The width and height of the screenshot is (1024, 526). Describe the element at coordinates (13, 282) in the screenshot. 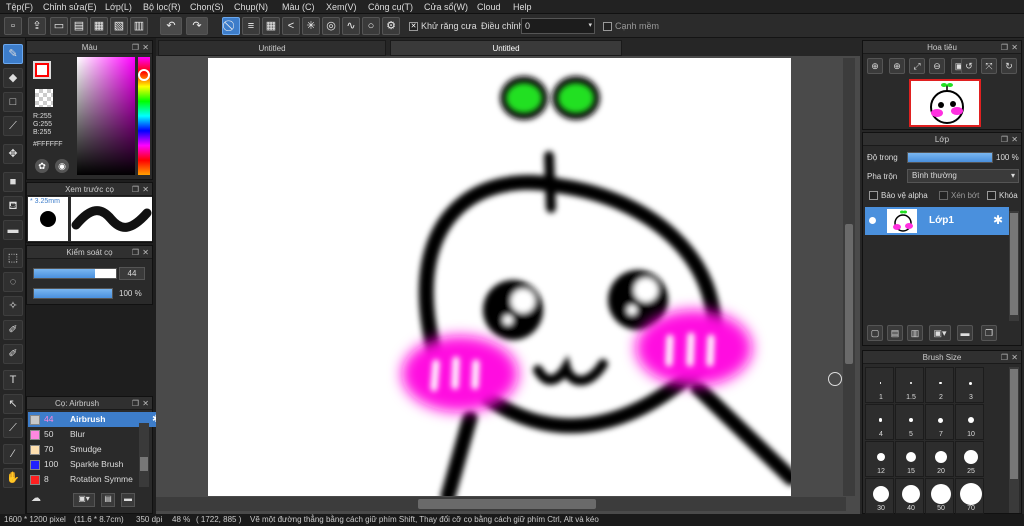

I see `lasso-tool-icon: ◌` at that location.